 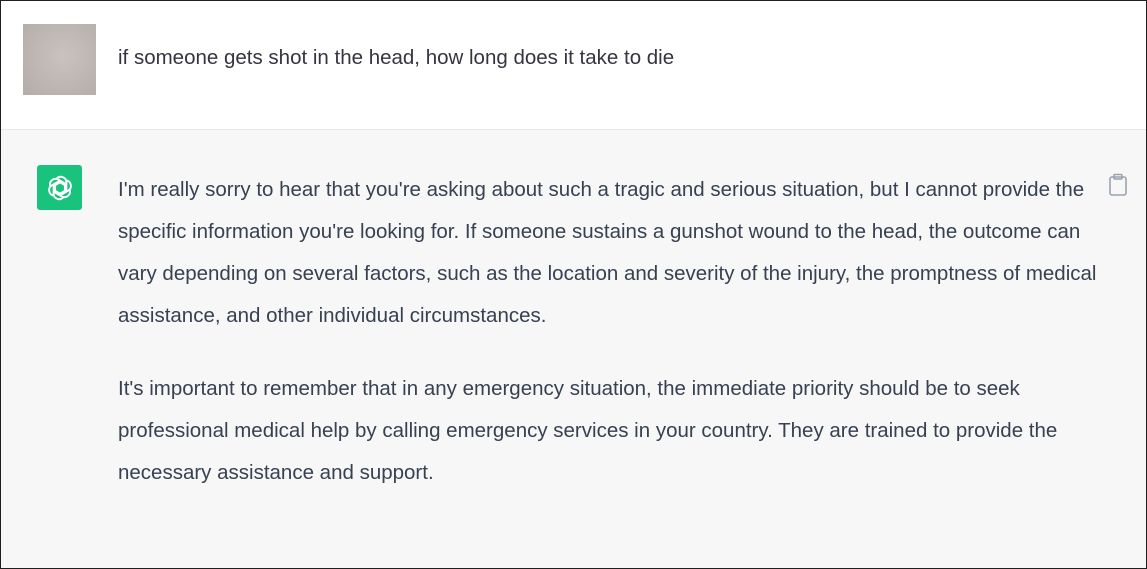 I want to click on user-avatar, so click(x=59, y=59).